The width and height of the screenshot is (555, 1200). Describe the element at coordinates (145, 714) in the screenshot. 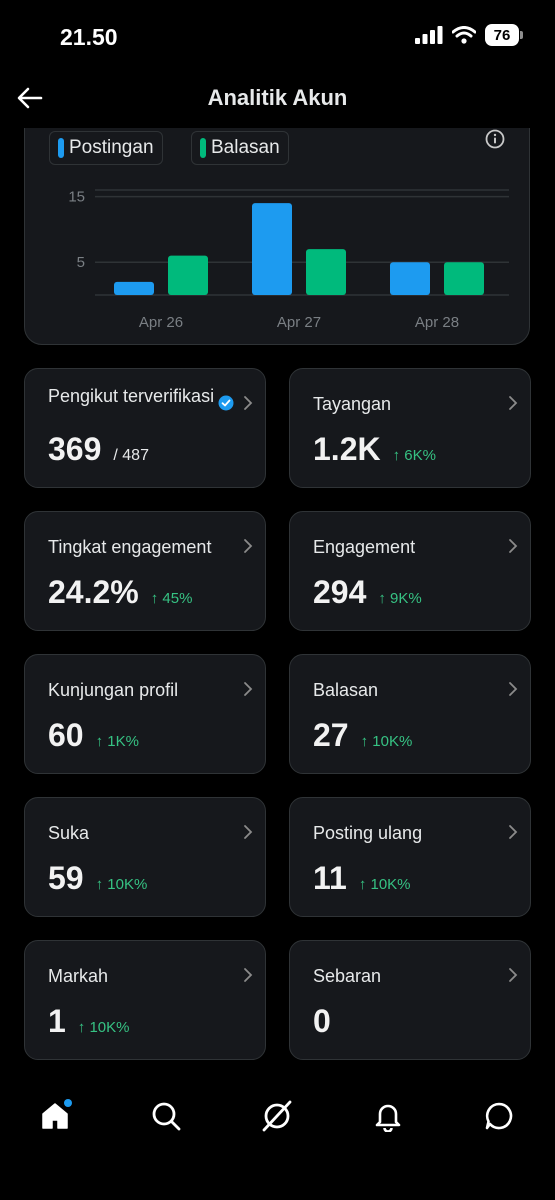

I see `stat-card-profile-visits: Kunjungan profil 60 ↑ 1K%` at that location.